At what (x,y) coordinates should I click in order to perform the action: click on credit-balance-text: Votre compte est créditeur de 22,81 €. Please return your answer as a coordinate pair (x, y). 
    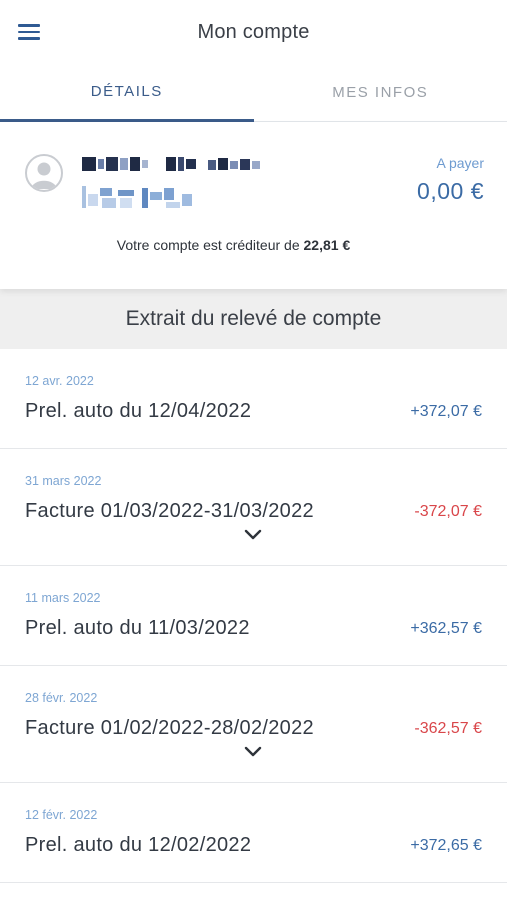
    Looking at the image, I should click on (253, 245).